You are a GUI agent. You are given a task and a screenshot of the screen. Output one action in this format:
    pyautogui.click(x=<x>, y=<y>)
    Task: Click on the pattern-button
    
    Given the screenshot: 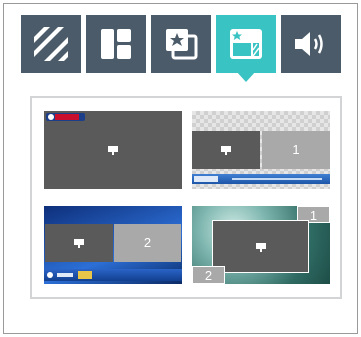 What is the action you would take?
    pyautogui.click(x=51, y=44)
    